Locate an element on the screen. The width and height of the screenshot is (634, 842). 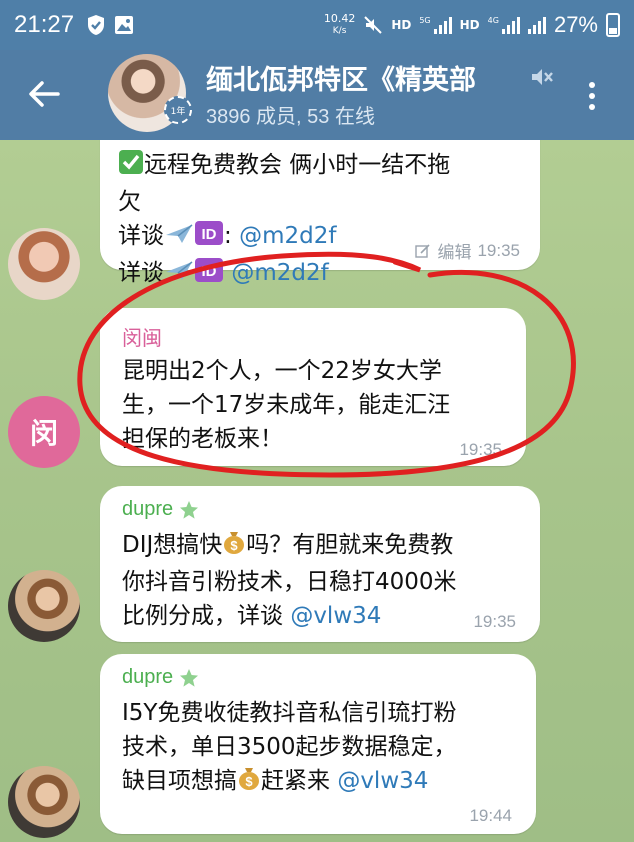
message-text: 赶紧来 is located at coordinates (295, 781).